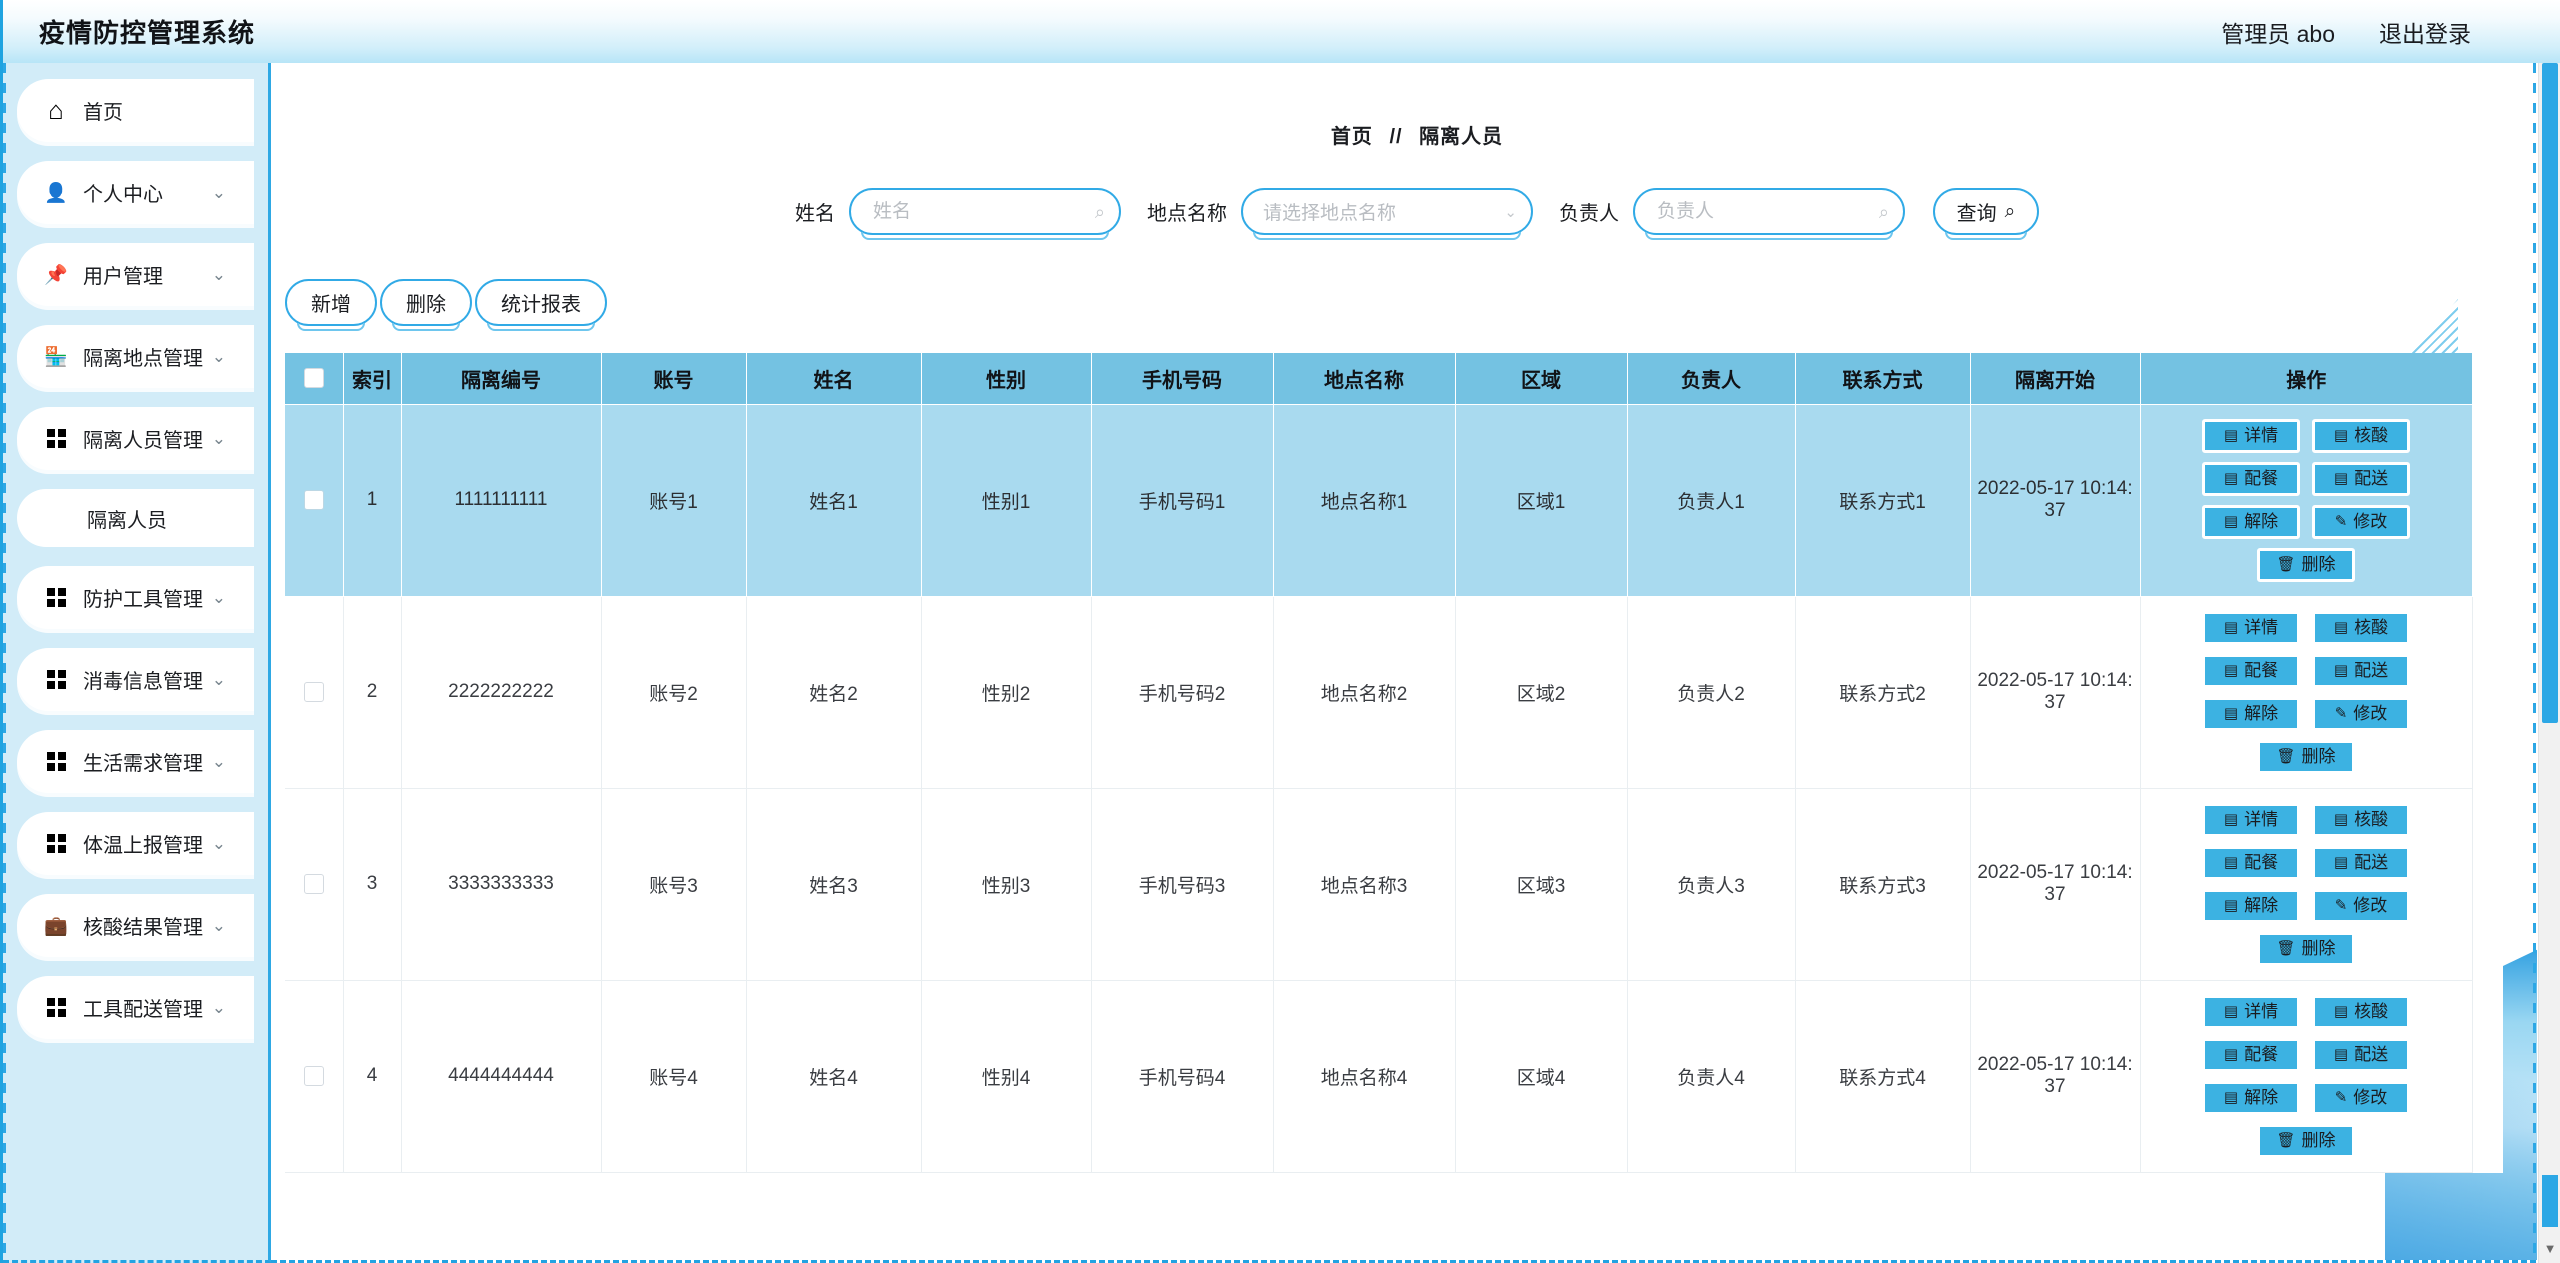  Describe the element at coordinates (1387, 214) in the screenshot. I see `filter-select-1: 请选择地点名称 ⌄` at that location.